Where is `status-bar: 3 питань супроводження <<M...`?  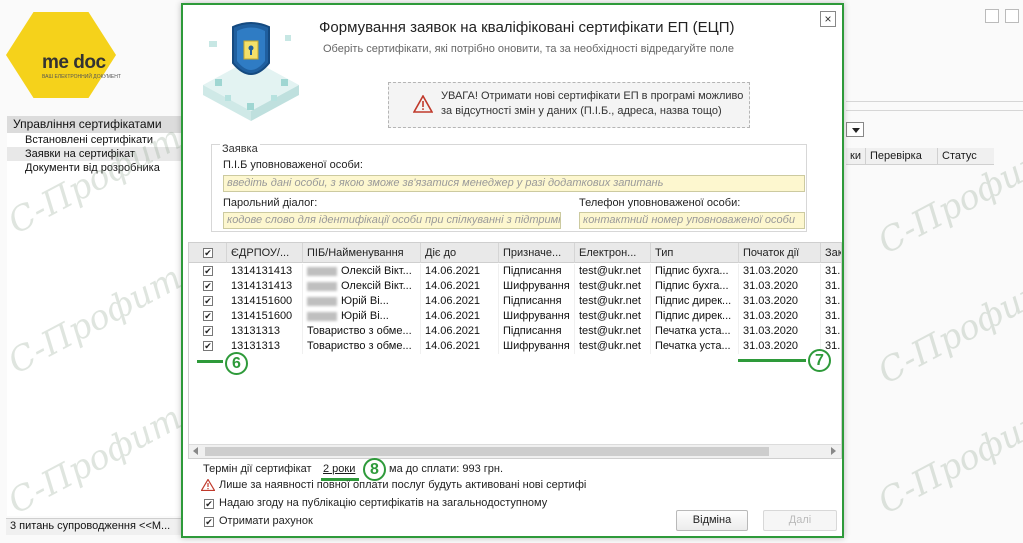
status-bar: 3 питань супроводження <<M... is located at coordinates (99, 526).